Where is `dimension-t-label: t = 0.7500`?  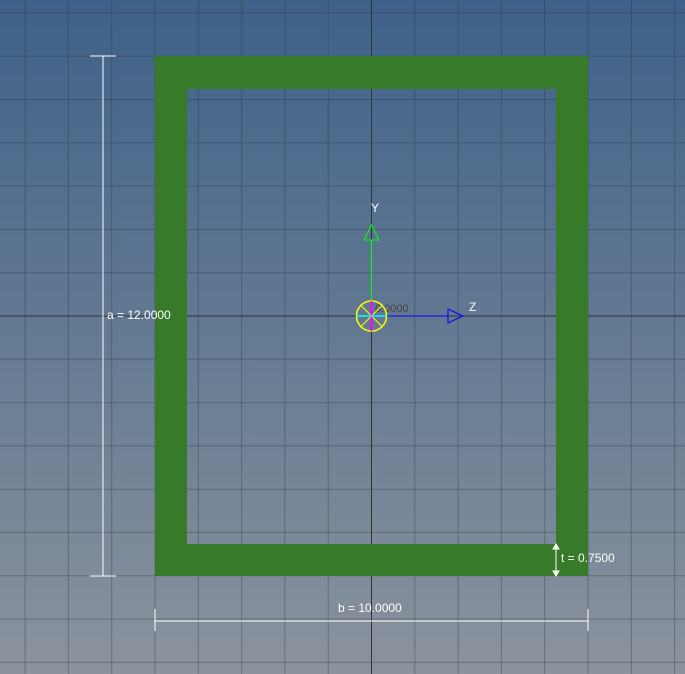
dimension-t-label: t = 0.7500 is located at coordinates (588, 558).